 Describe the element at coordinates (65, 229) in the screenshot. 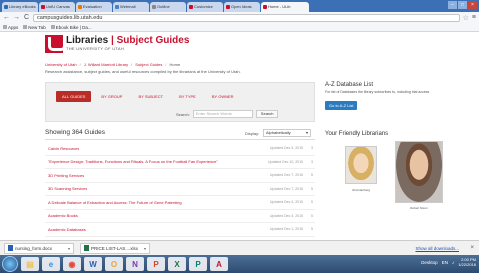

I see `guide-title-link: Academic Databases` at that location.